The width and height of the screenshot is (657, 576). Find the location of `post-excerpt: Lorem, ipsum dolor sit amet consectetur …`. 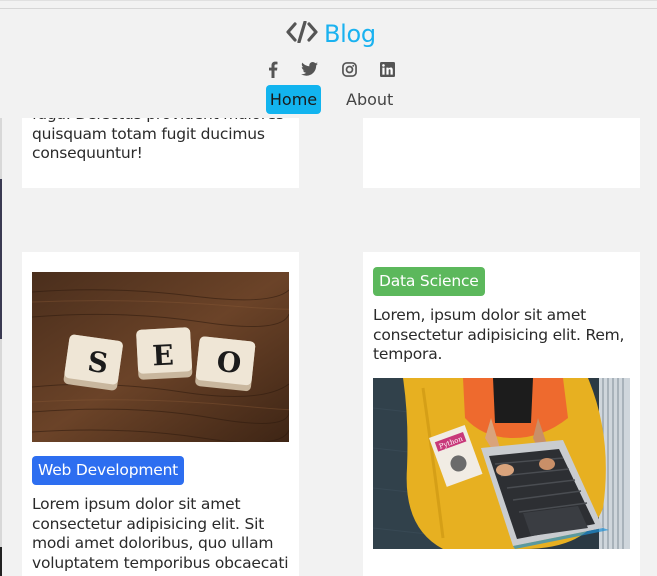

post-excerpt: Lorem, ipsum dolor sit amet consectetur … is located at coordinates (499, 334).